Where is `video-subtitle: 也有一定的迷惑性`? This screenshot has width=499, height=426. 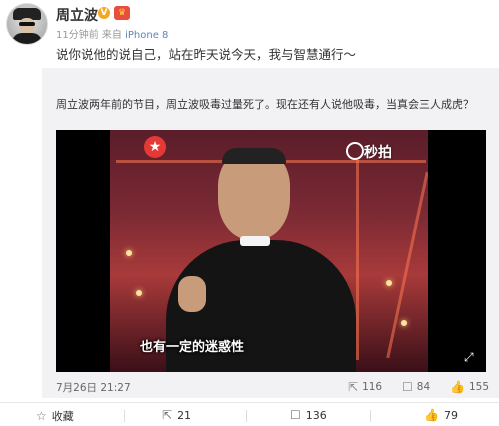
video-subtitle: 也有一定的迷惑性 is located at coordinates (192, 347).